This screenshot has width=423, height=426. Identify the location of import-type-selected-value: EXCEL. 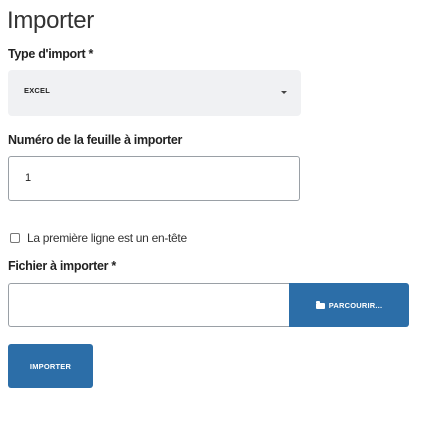
(37, 90).